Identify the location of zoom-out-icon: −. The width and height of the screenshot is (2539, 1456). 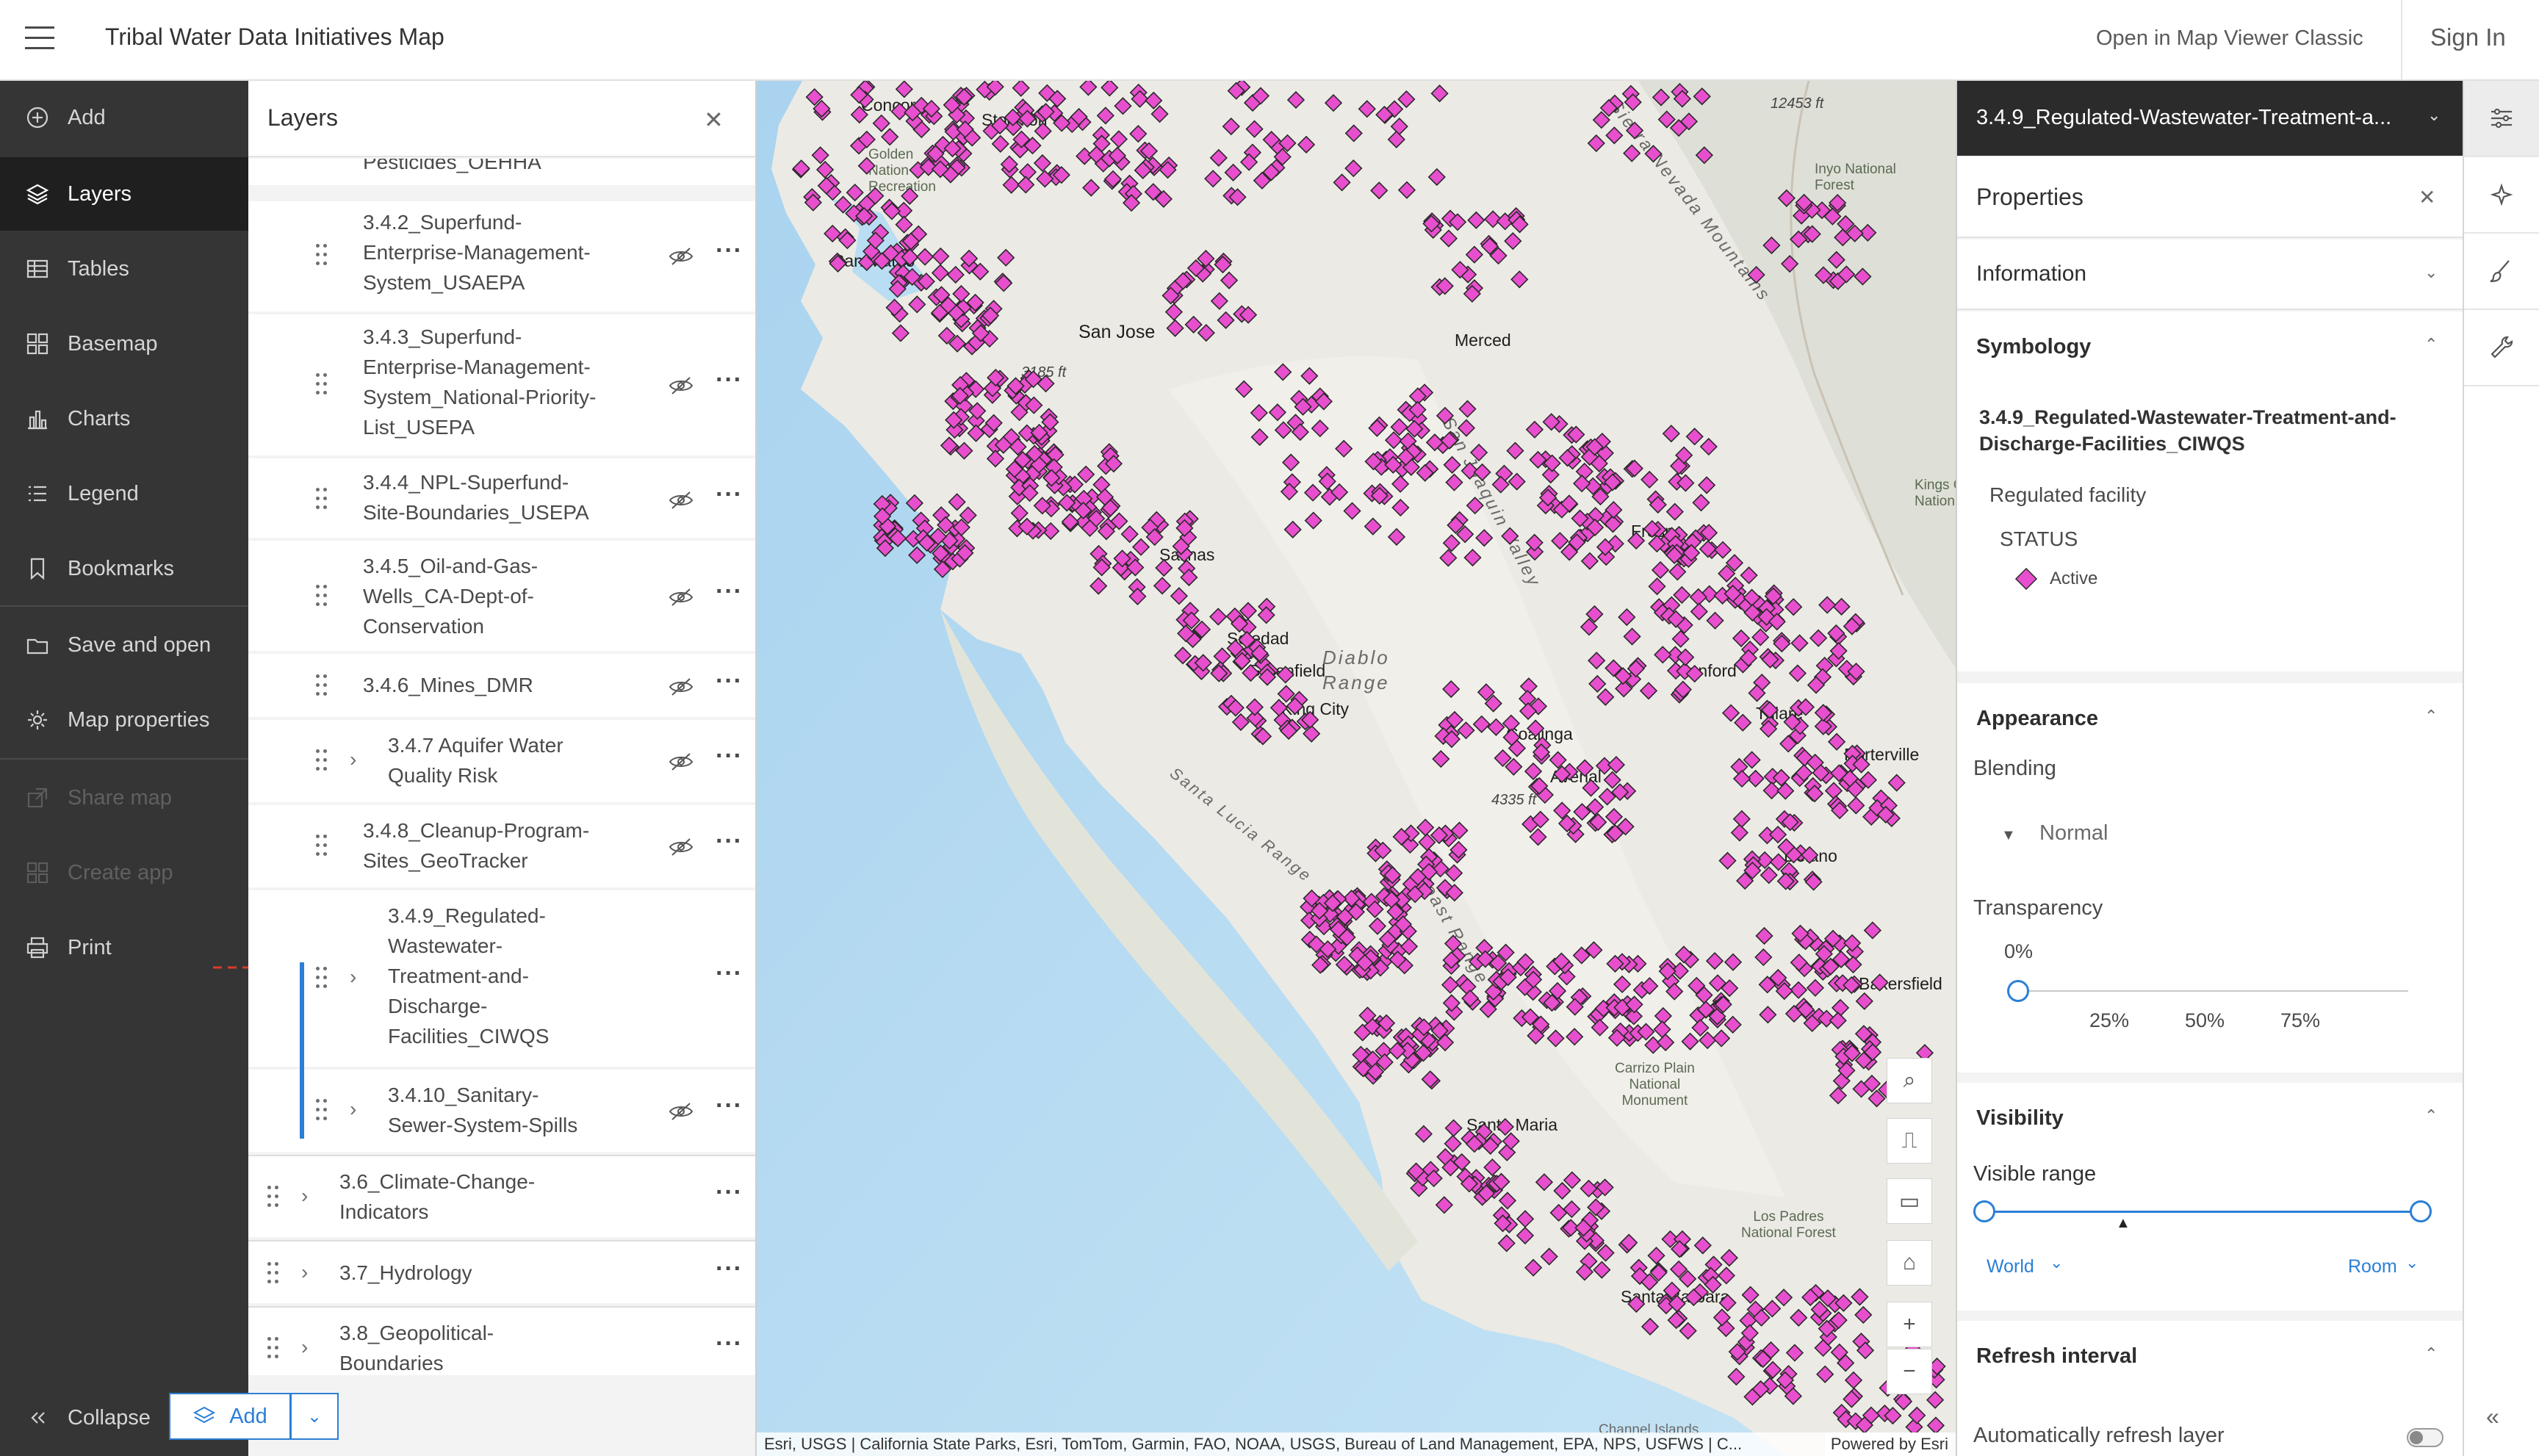
(1909, 1371).